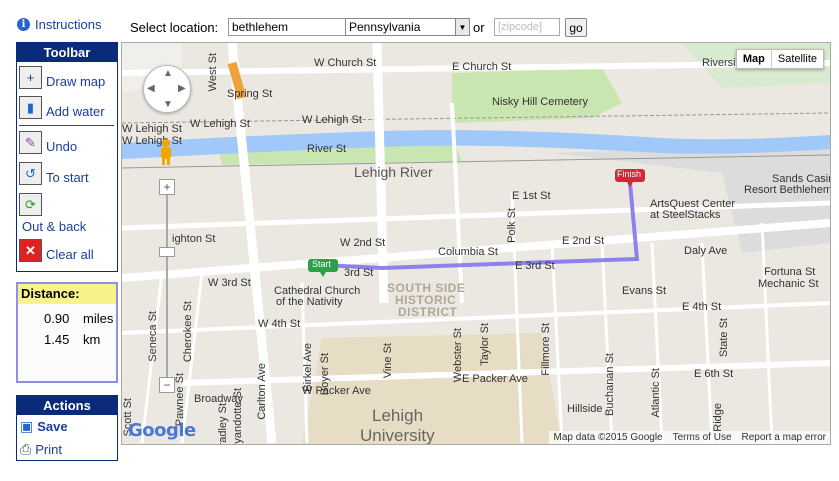  What do you see at coordinates (546, 349) in the screenshot?
I see `map-label: Fillmore St` at bounding box center [546, 349].